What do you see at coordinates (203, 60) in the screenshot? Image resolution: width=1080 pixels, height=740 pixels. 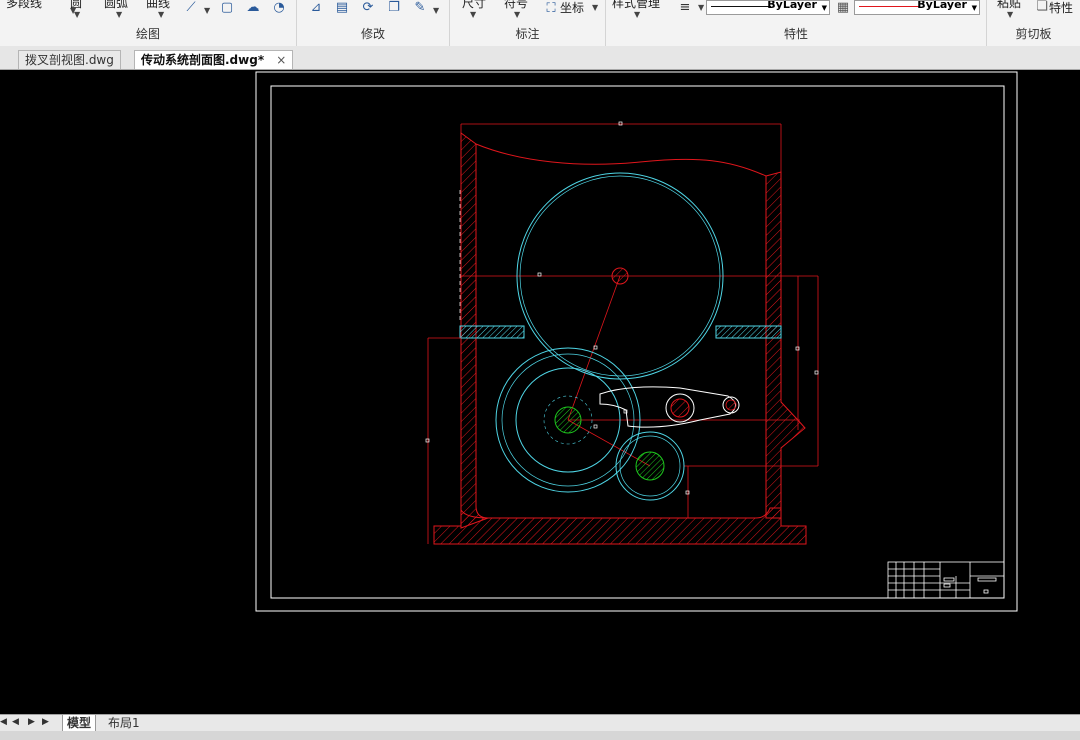 I see `tab-label: 传动系统剖面图.dwg*` at bounding box center [203, 60].